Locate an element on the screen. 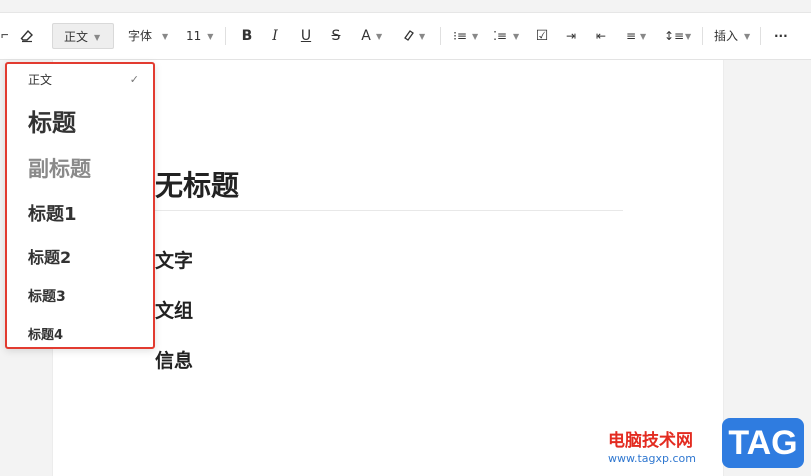 The height and width of the screenshot is (476, 811). insert-menu: 插入 ▼ is located at coordinates (732, 36).